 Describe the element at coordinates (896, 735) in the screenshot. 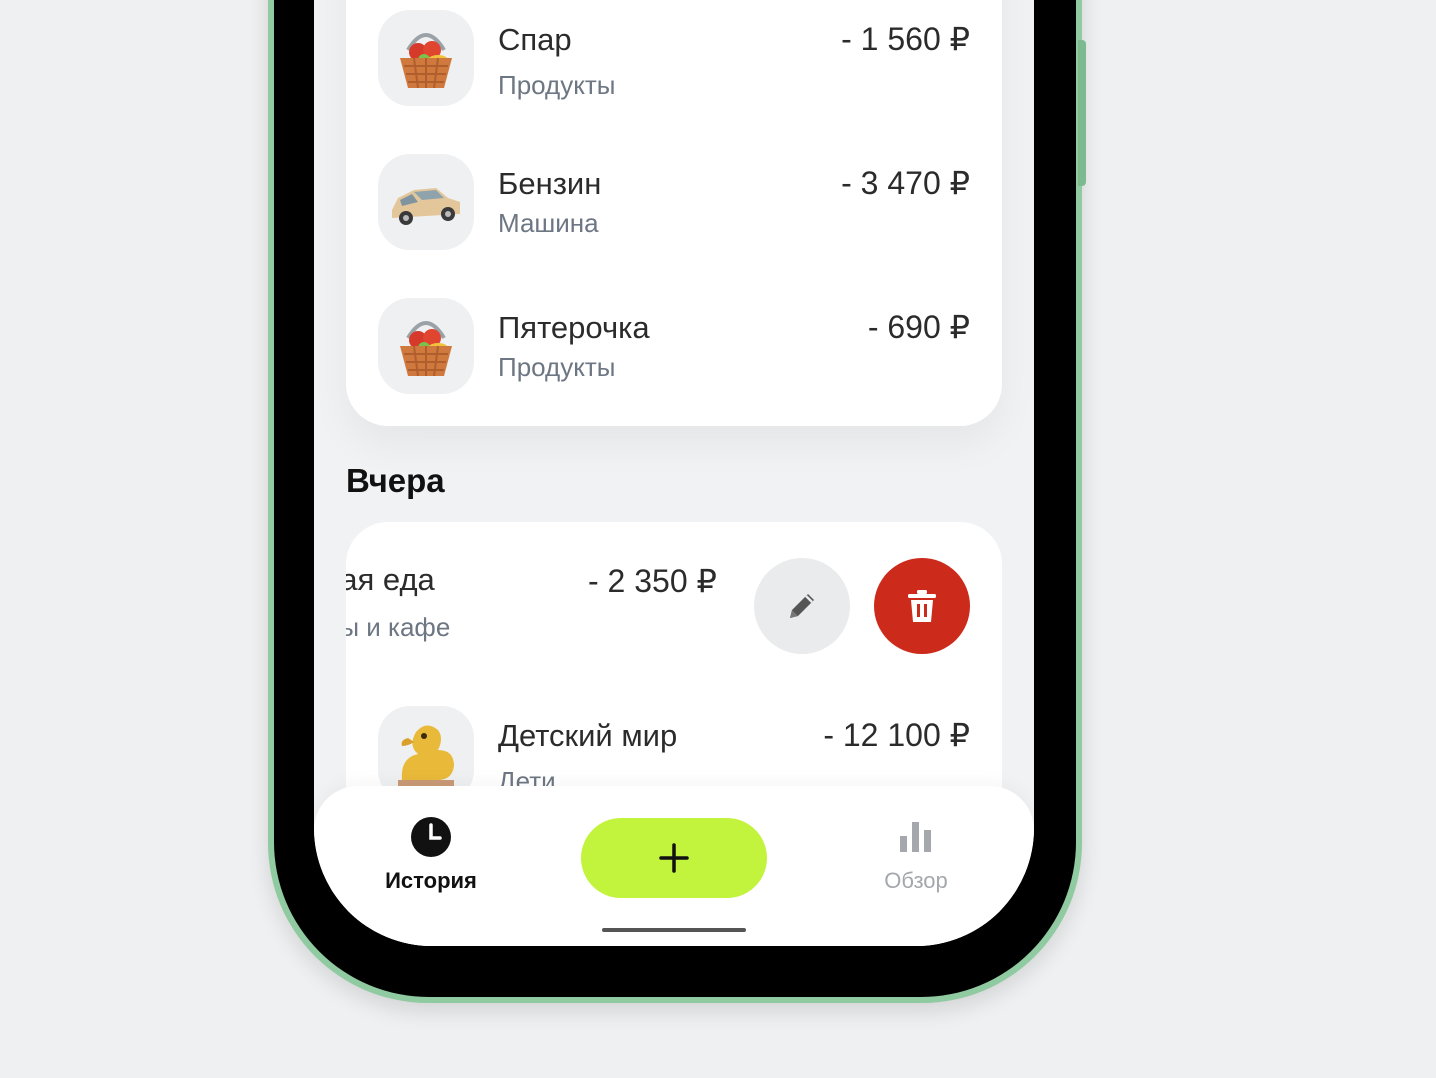

I see `transaction-amount: - 12 100 ₽` at that location.